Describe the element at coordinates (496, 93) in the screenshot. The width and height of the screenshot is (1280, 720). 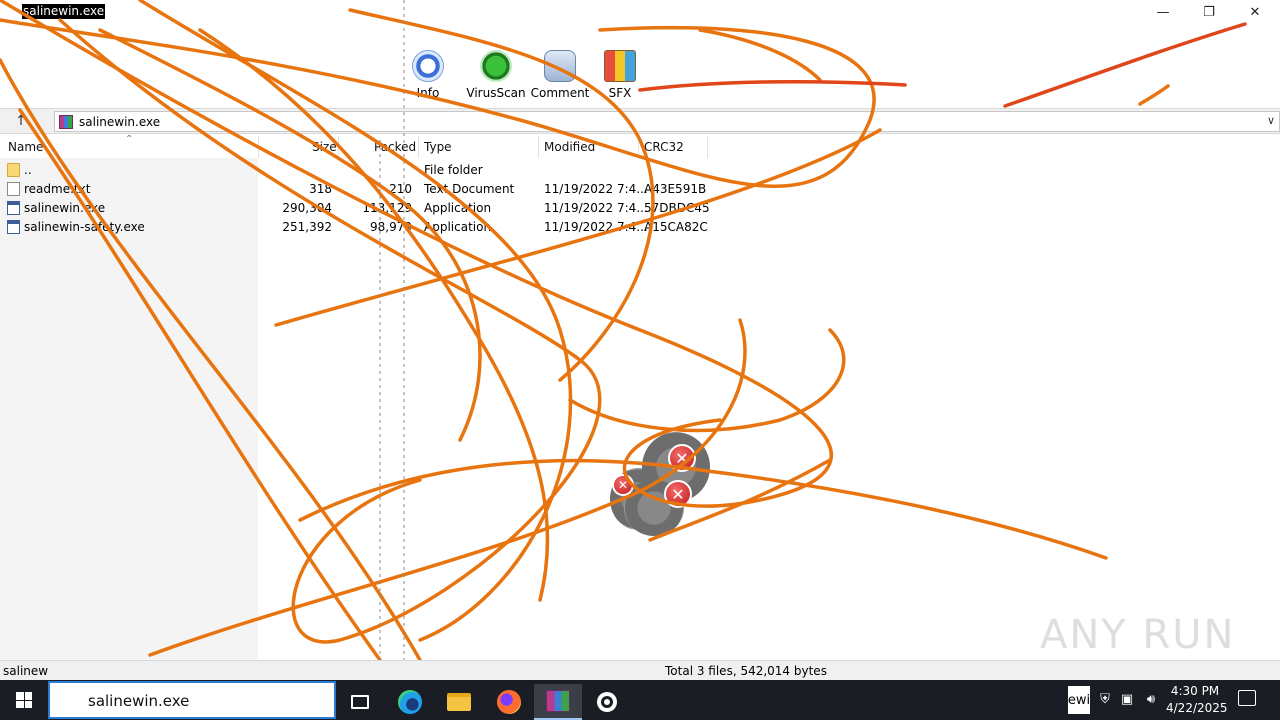
I see `virusscan-label: VirusScan` at that location.